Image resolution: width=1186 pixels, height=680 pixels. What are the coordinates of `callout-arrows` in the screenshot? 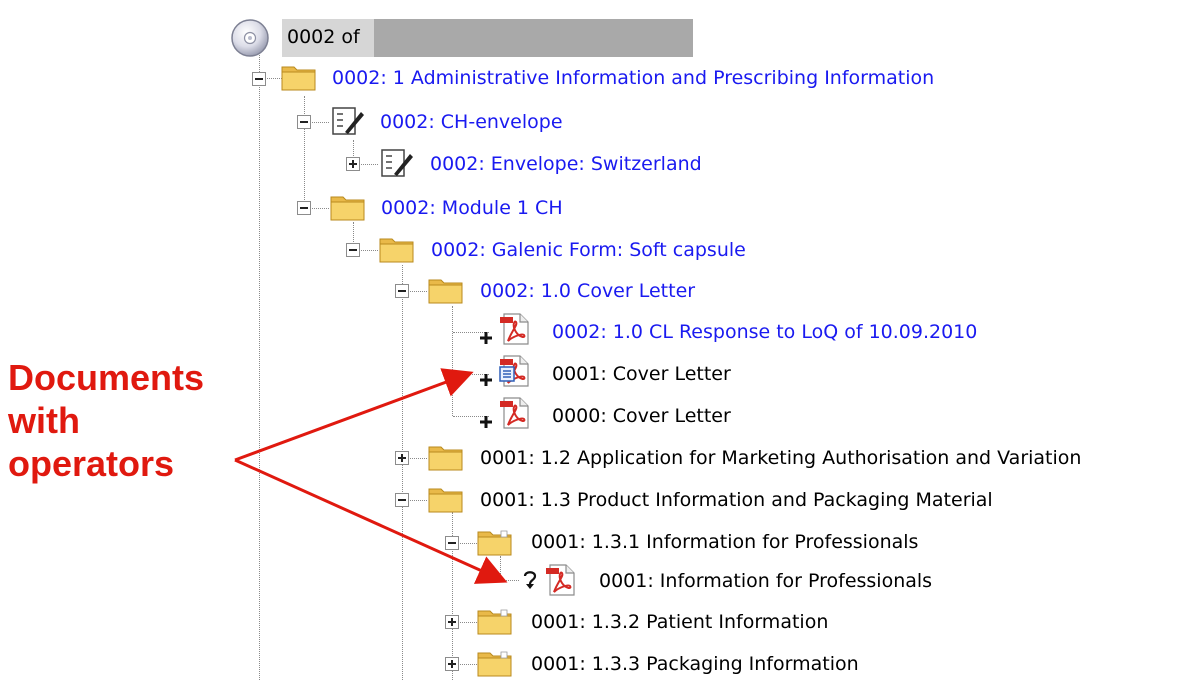 It's located at (371, 476).